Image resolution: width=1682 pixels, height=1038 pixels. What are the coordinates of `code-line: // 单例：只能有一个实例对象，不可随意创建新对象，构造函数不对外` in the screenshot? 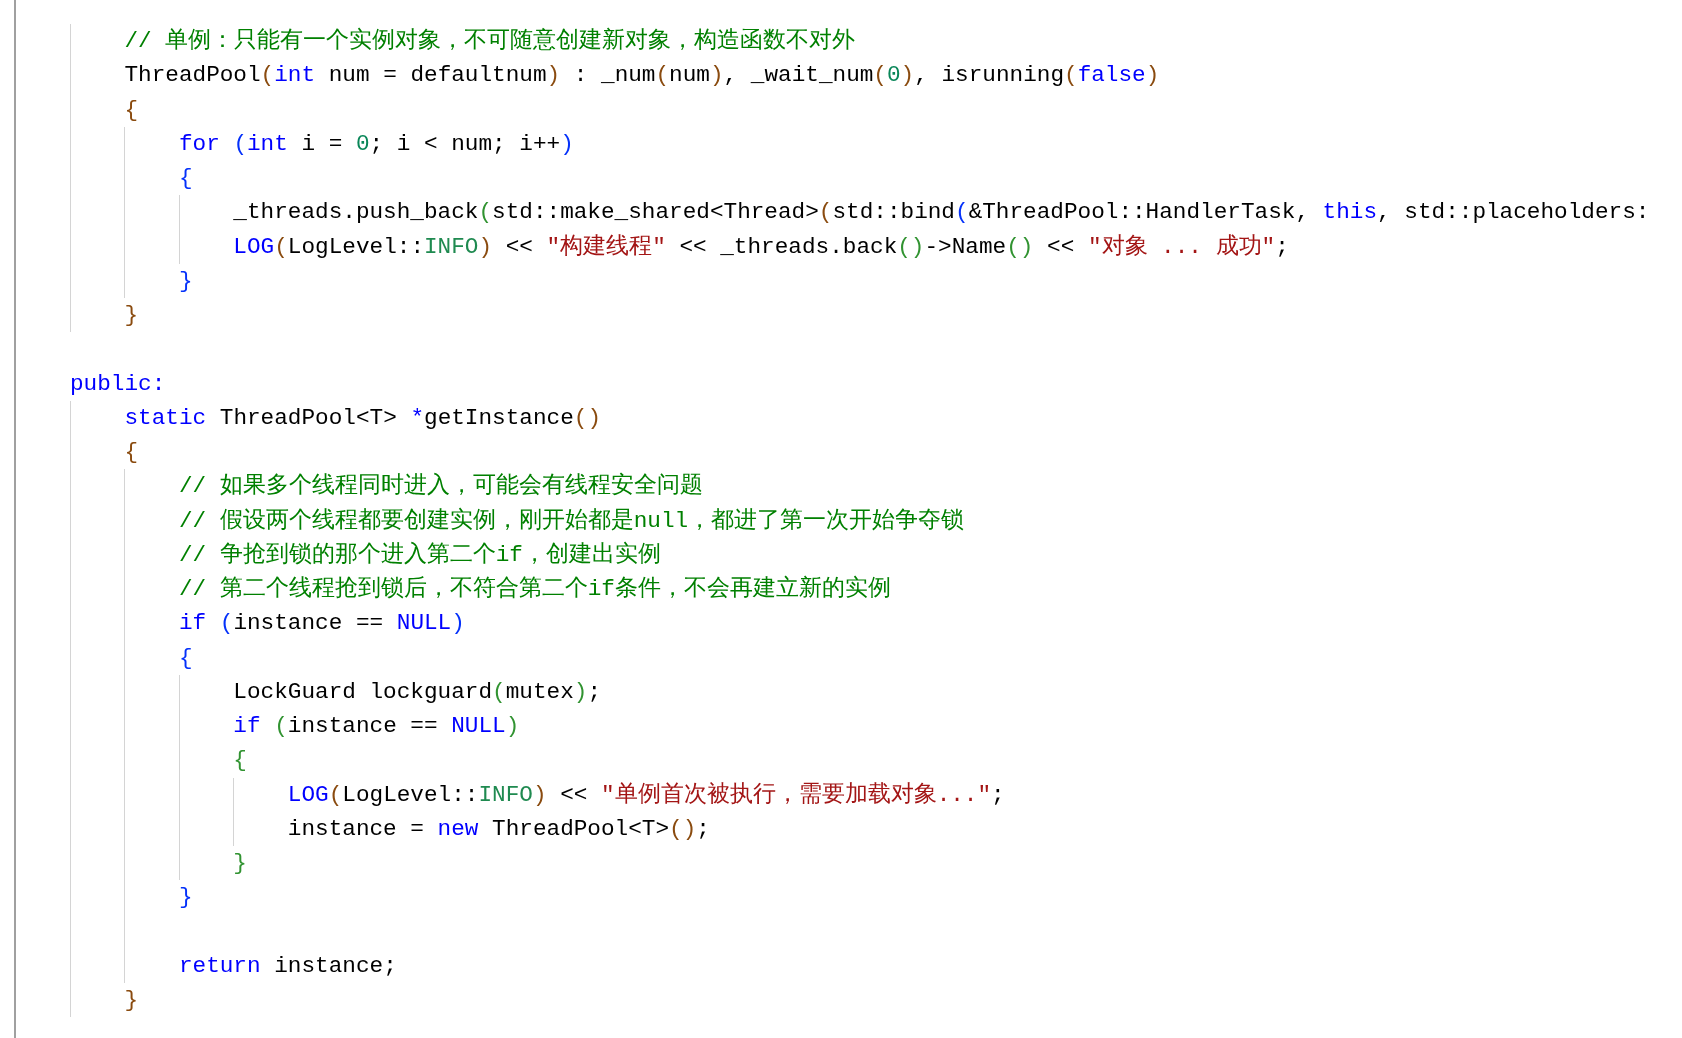 It's located at (490, 41).